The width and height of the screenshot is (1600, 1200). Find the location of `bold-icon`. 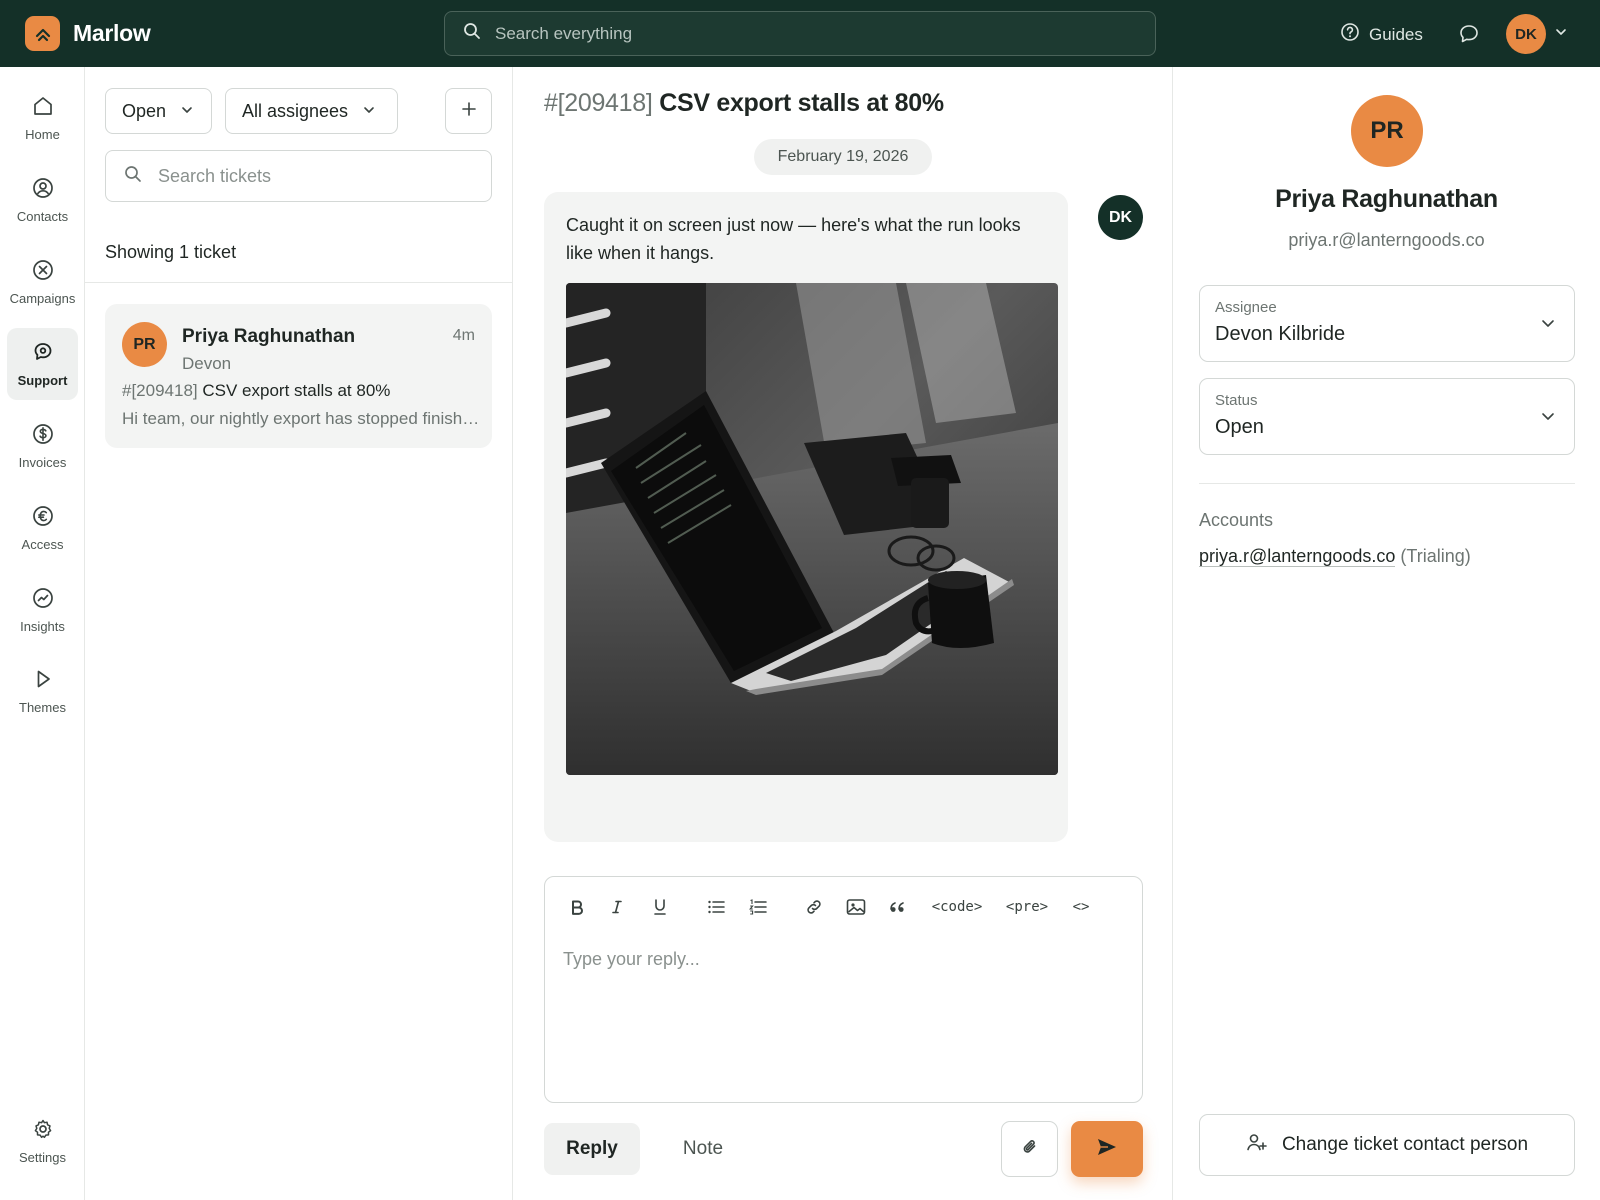

bold-icon is located at coordinates (577, 907).